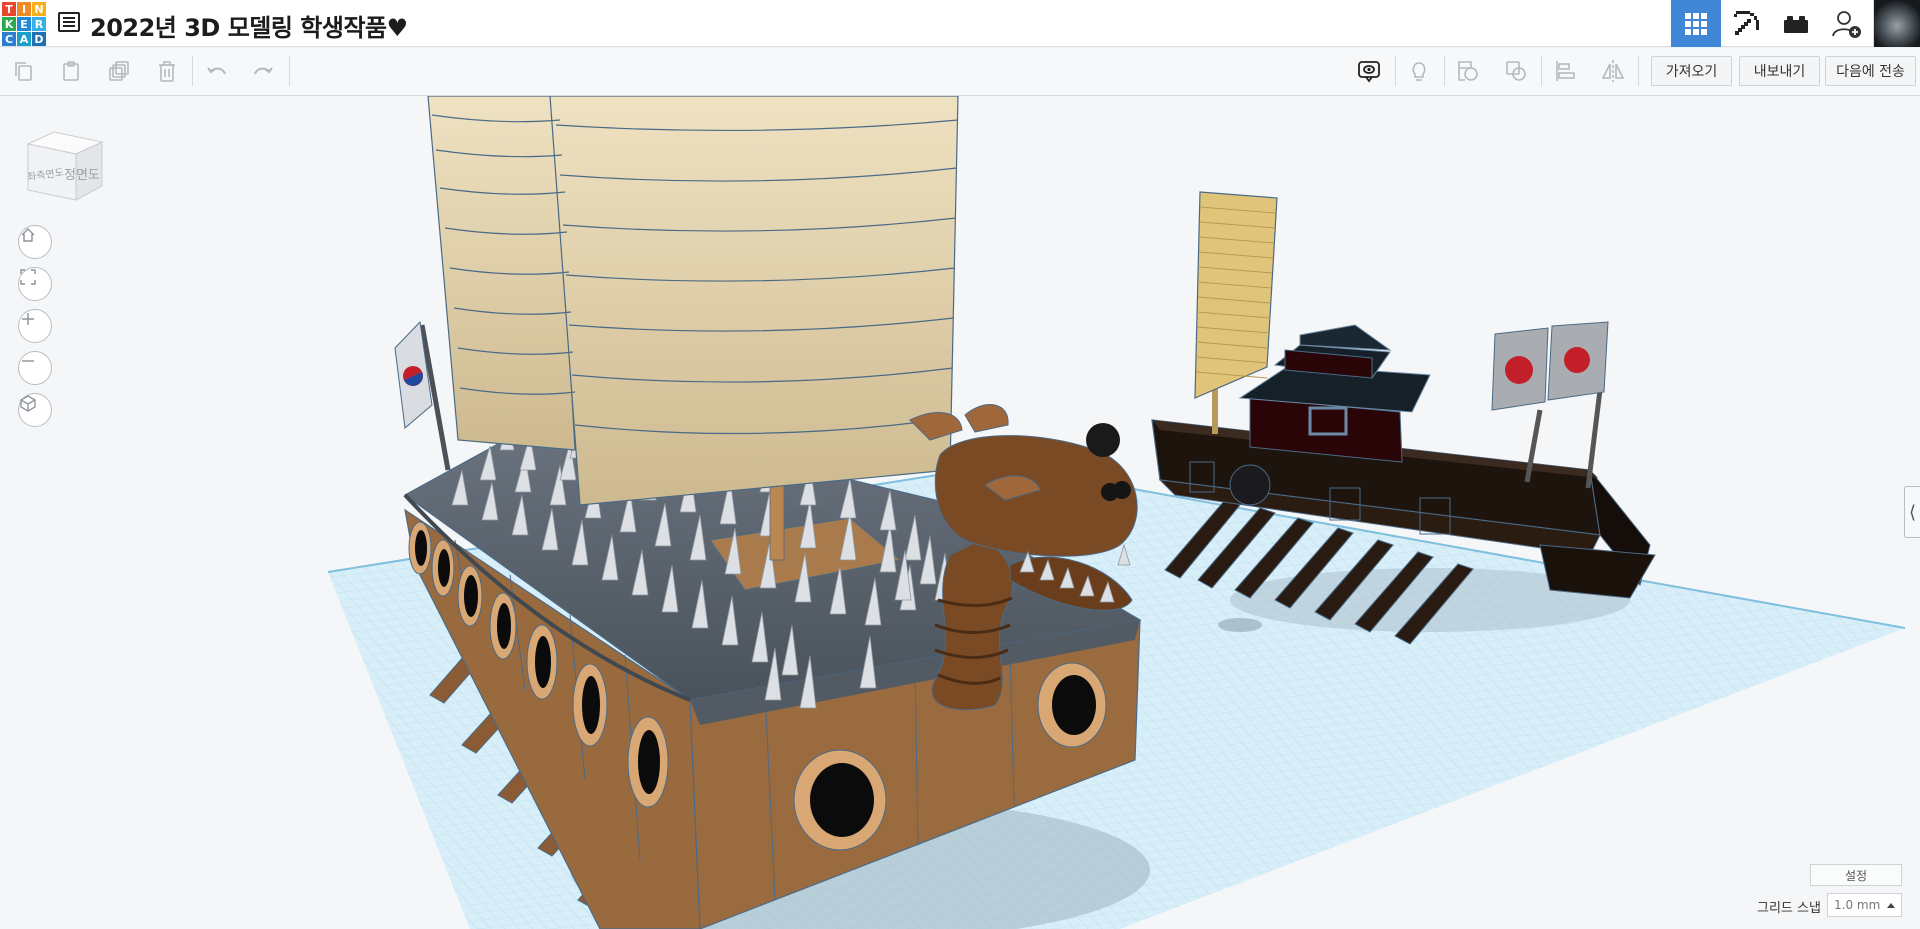 The image size is (1920, 929). What do you see at coordinates (1746, 23) in the screenshot?
I see `pickaxe-icon` at bounding box center [1746, 23].